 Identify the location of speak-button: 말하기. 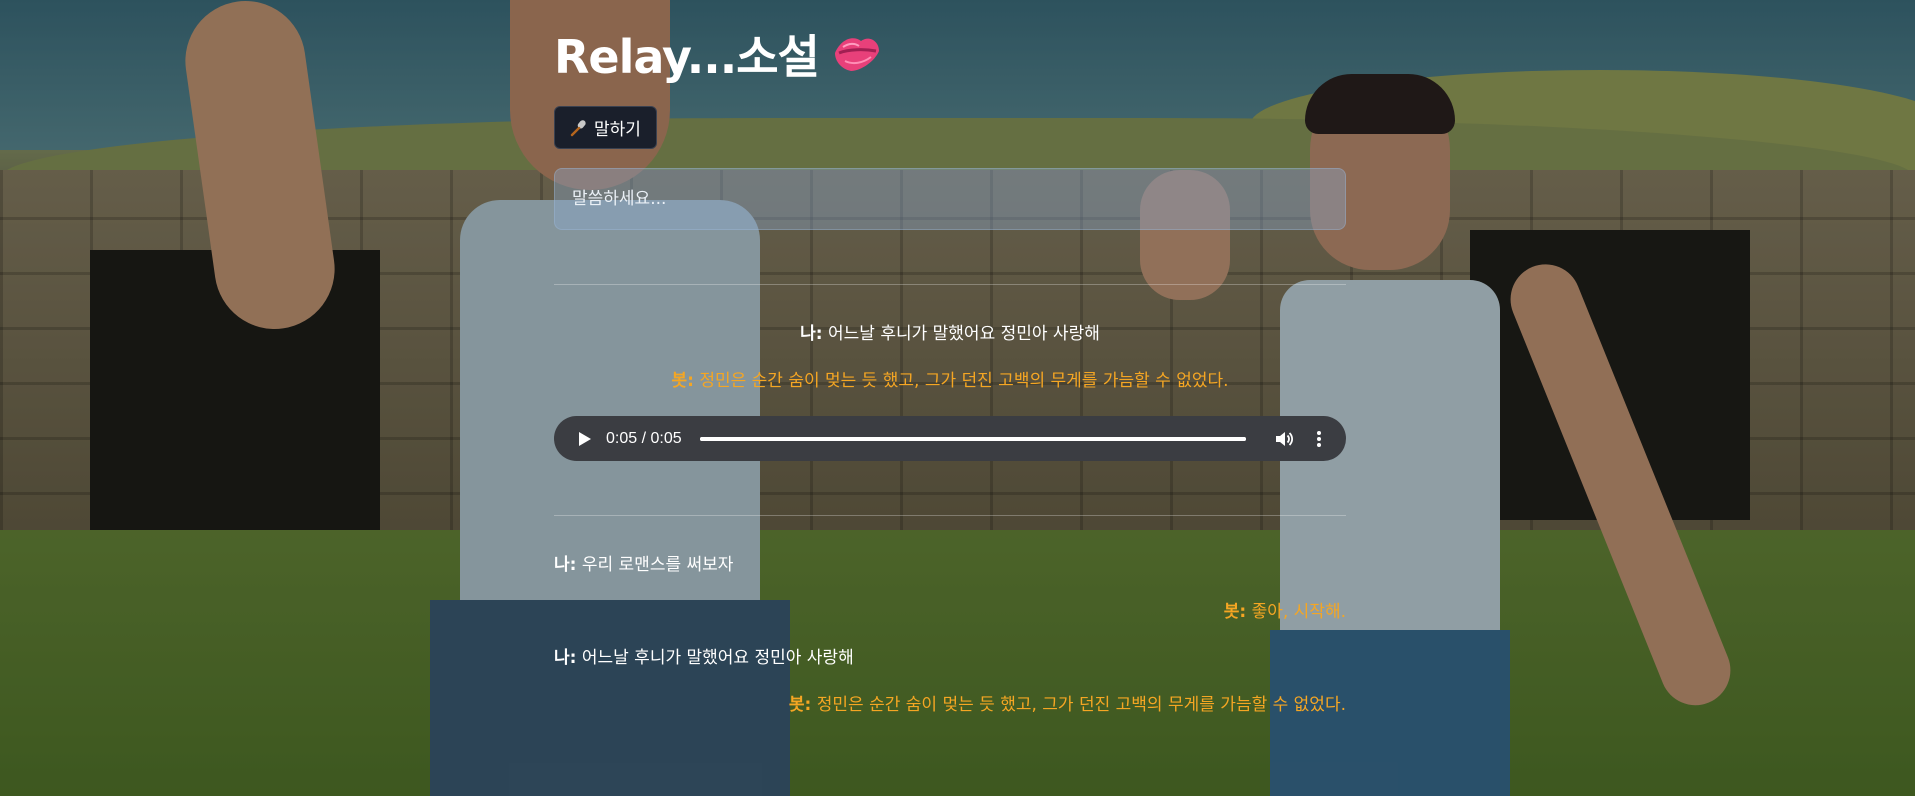
(605, 127).